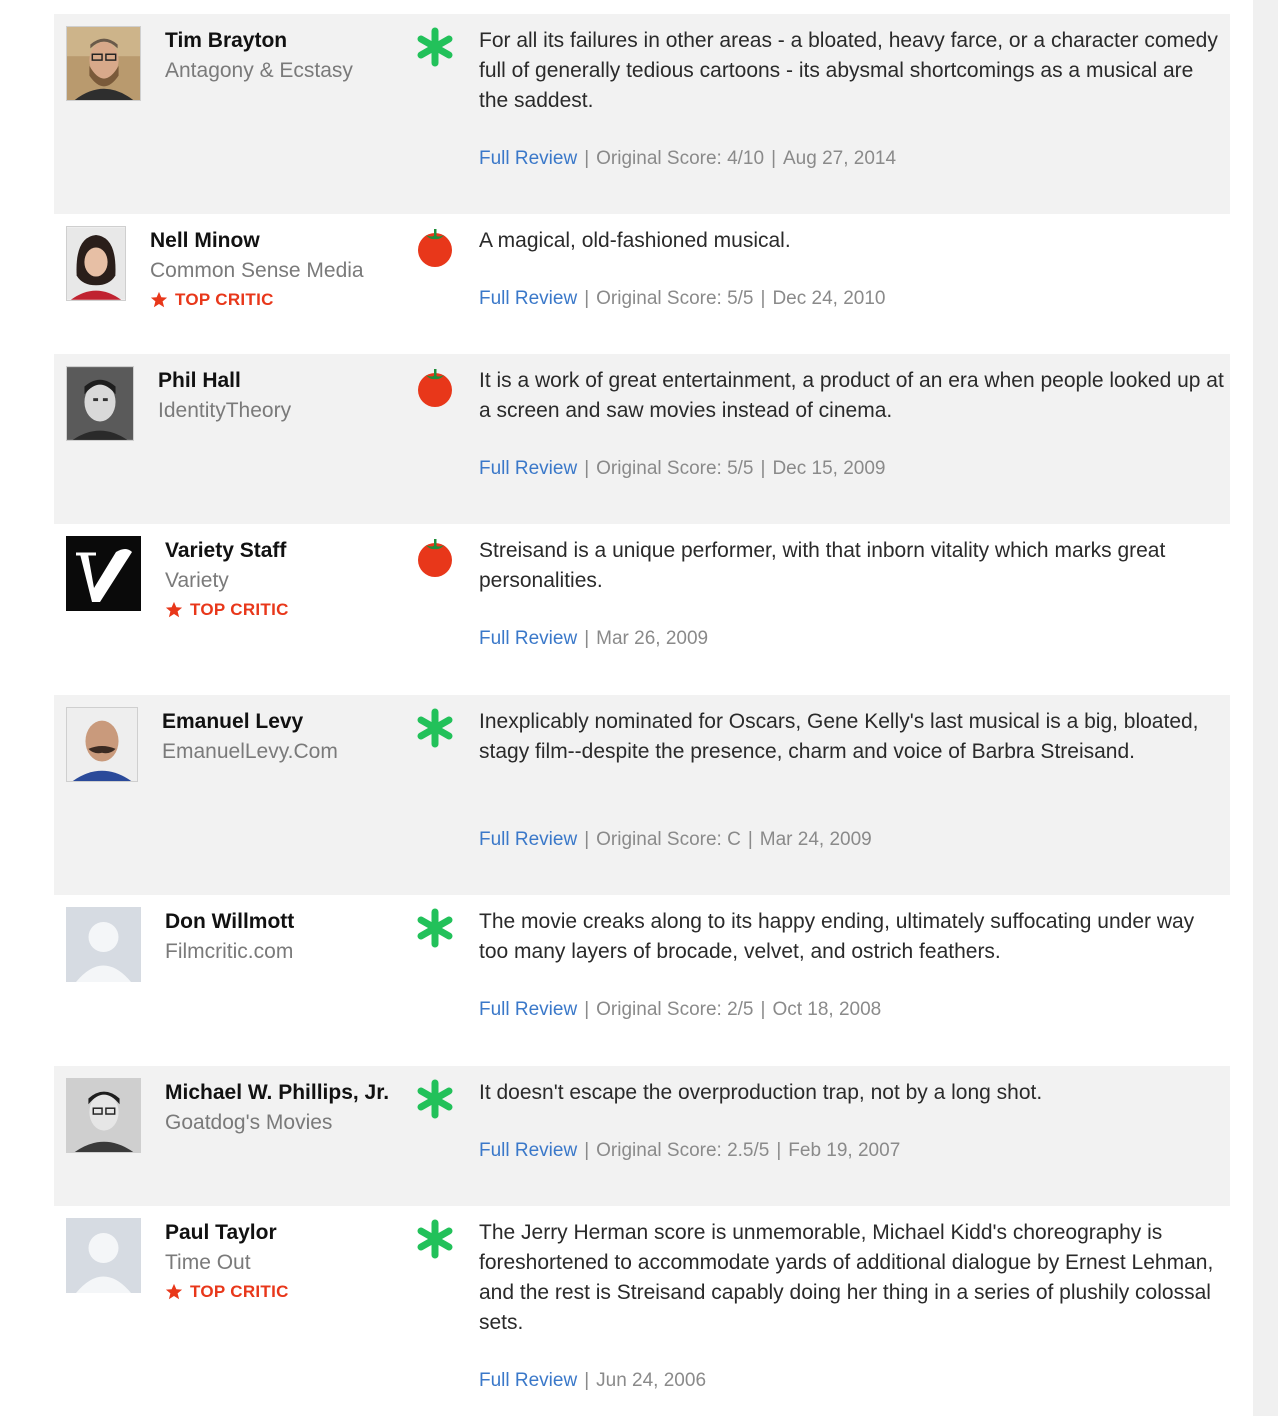  Describe the element at coordinates (829, 468) in the screenshot. I see `review-date: Dec 15, 2009` at that location.